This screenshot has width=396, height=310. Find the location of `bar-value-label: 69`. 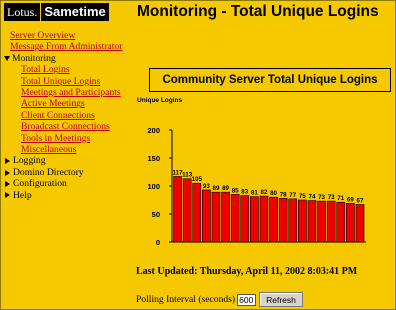

bar-value-label: 69 is located at coordinates (350, 199).